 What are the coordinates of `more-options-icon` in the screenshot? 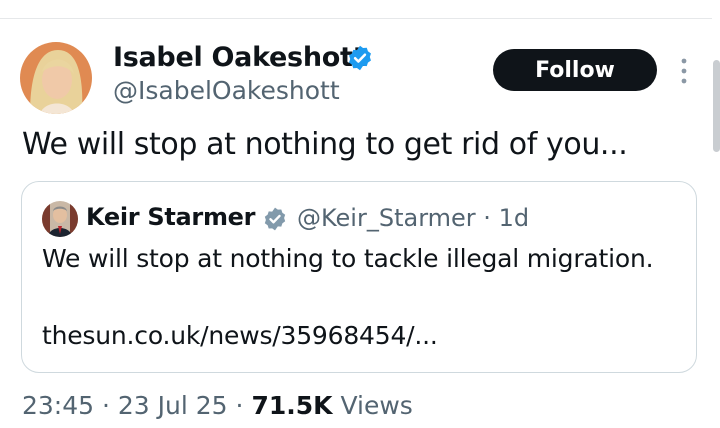 It's located at (684, 71).